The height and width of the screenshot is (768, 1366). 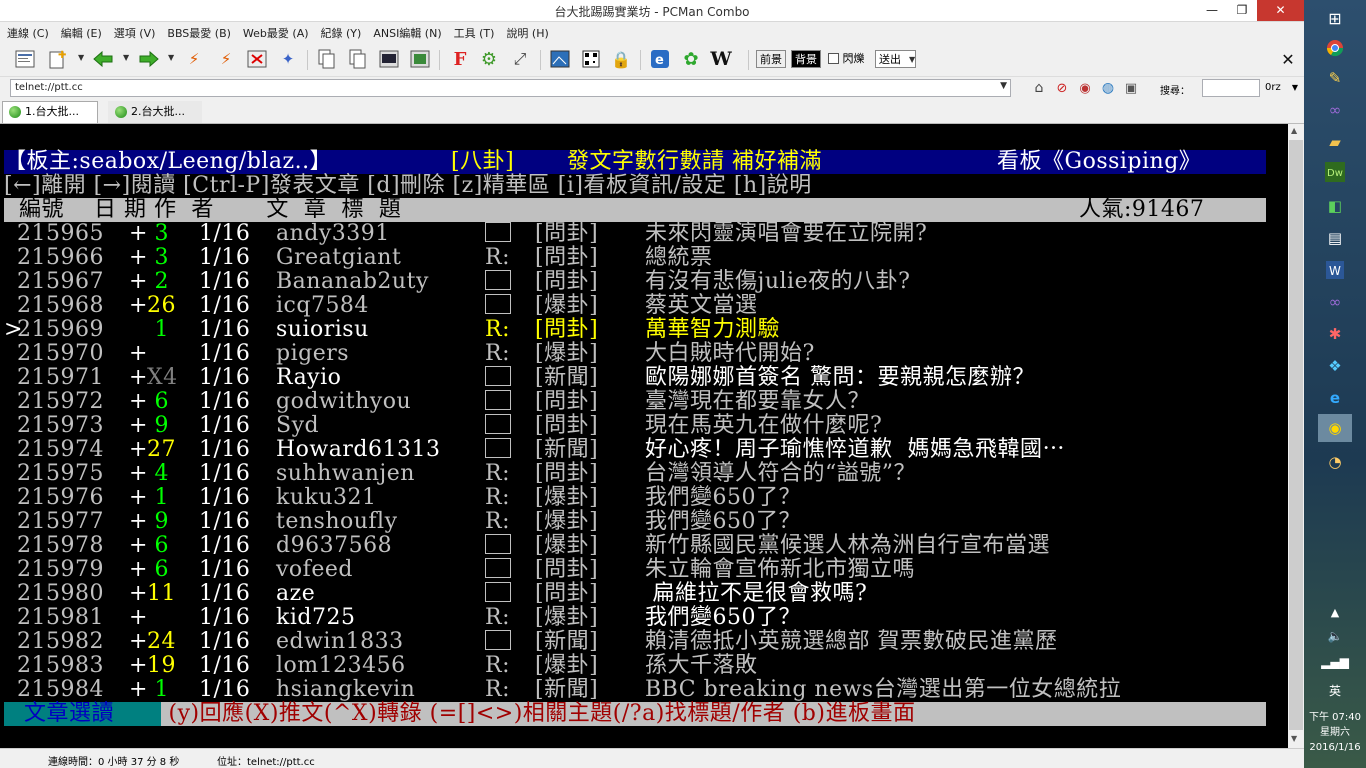 What do you see at coordinates (806, 59) in the screenshot?
I see `background-color-button: 背景` at bounding box center [806, 59].